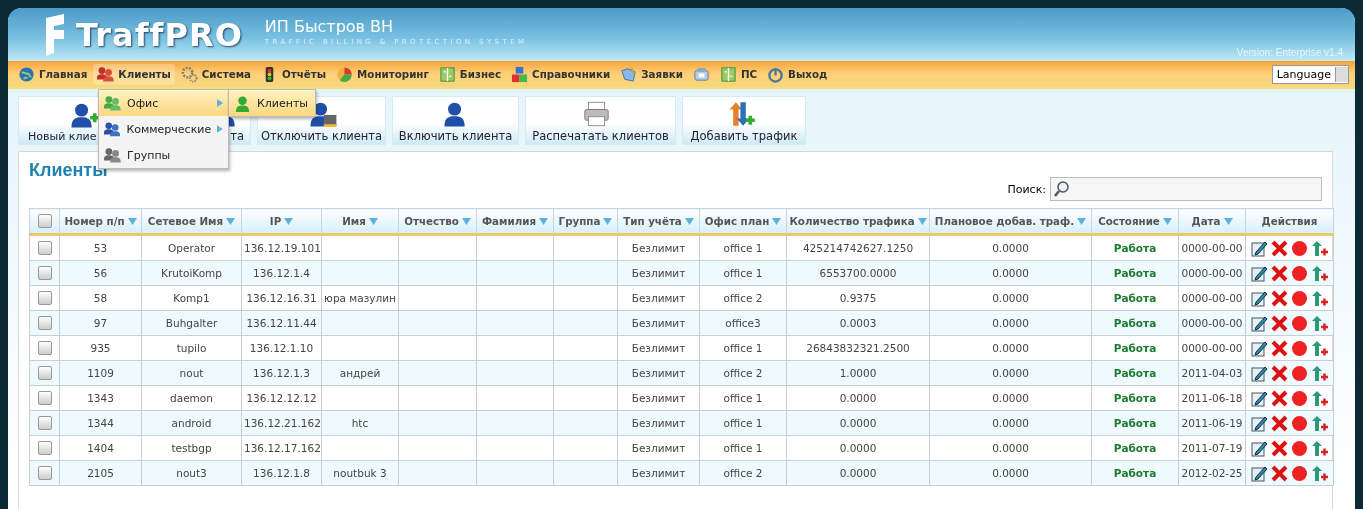 This screenshot has height=509, width=1363. I want to click on nav-menu-item: Выход, so click(797, 74).